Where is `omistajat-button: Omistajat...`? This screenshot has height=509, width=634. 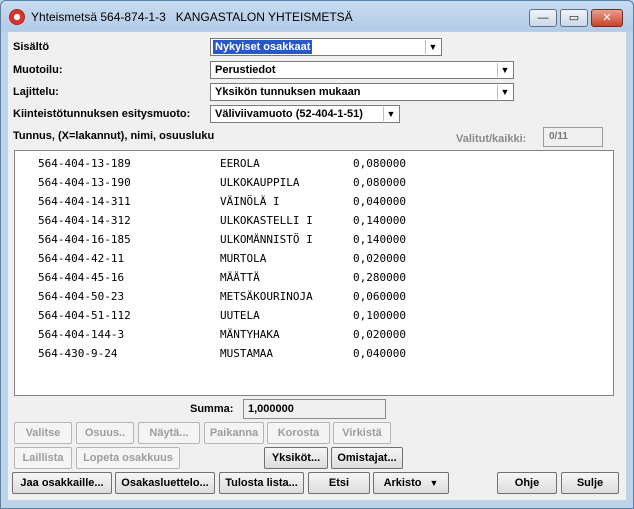 omistajat-button: Omistajat... is located at coordinates (367, 458).